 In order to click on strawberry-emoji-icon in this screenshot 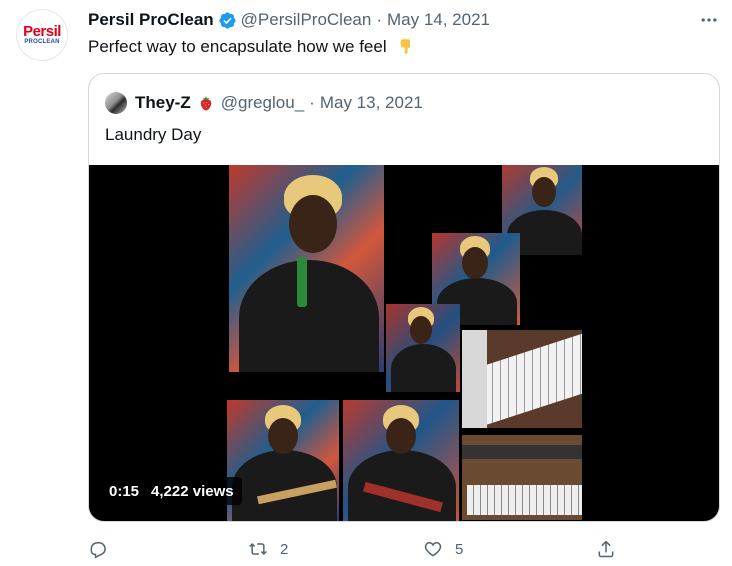, I will do `click(205, 103)`.